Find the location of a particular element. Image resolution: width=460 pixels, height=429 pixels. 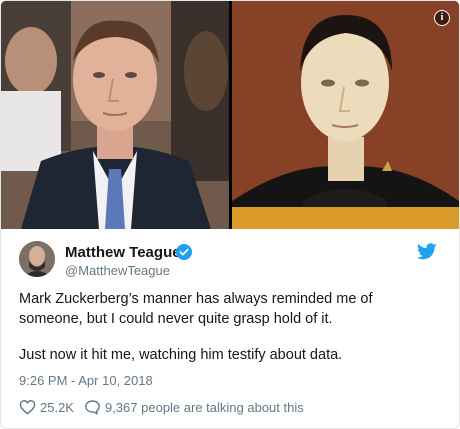

info-icon: i is located at coordinates (442, 18).